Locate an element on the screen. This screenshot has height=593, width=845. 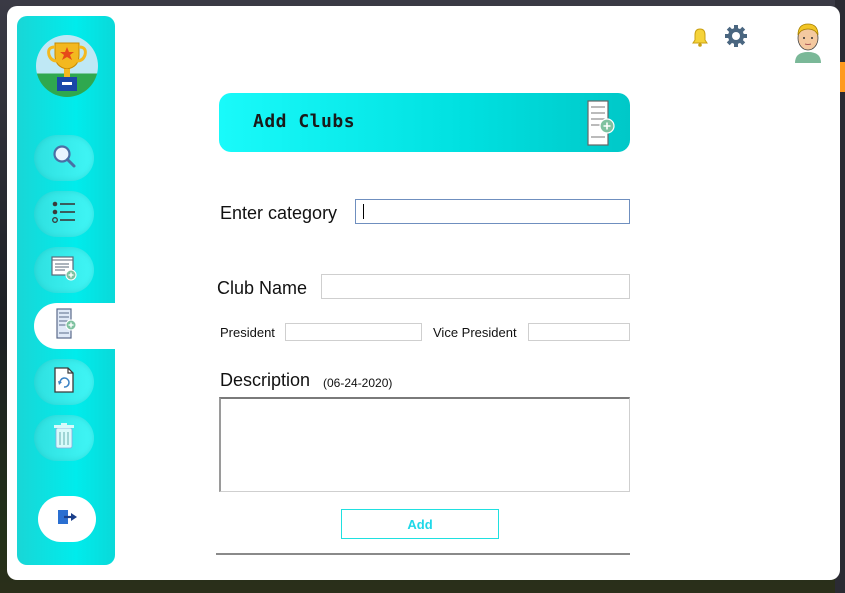
sidebar-item-notes is located at coordinates (64, 270).